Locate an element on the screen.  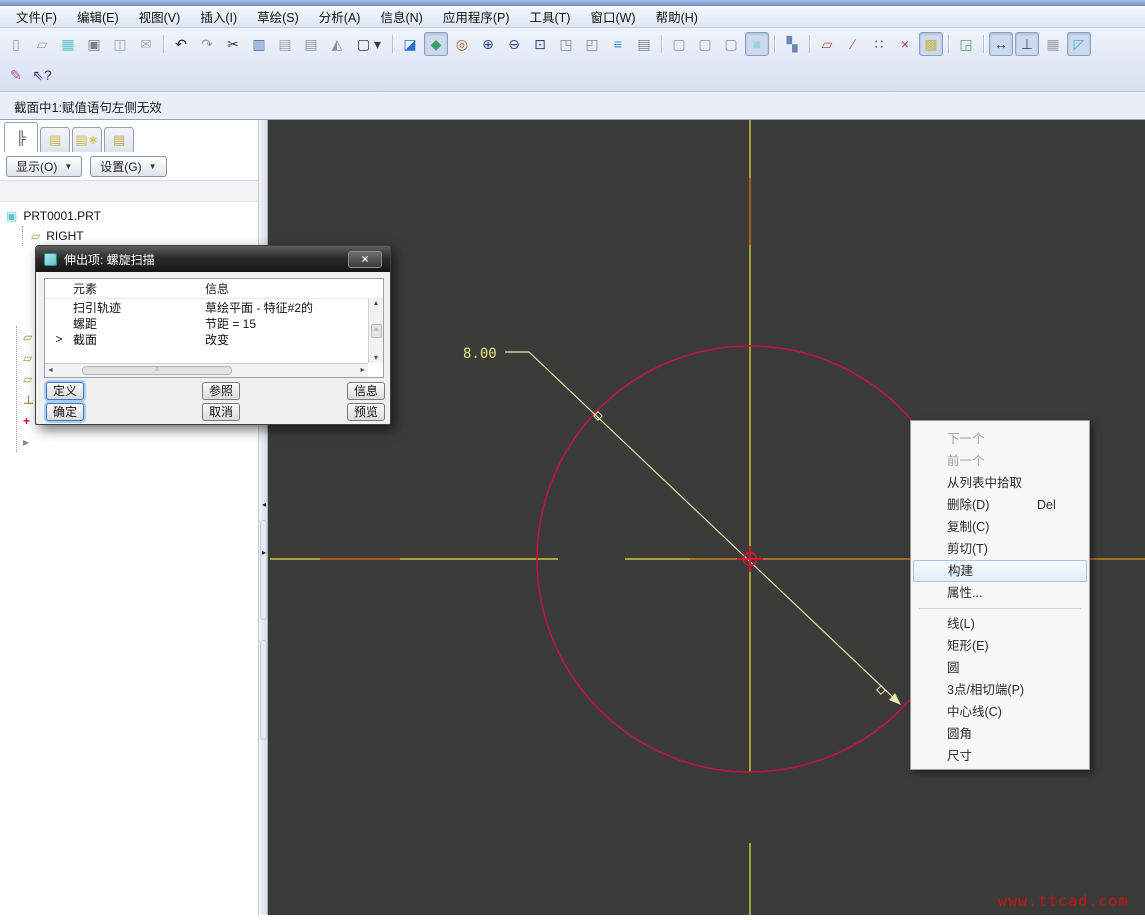
wireframe-icon: ▢ is located at coordinates (679, 44).